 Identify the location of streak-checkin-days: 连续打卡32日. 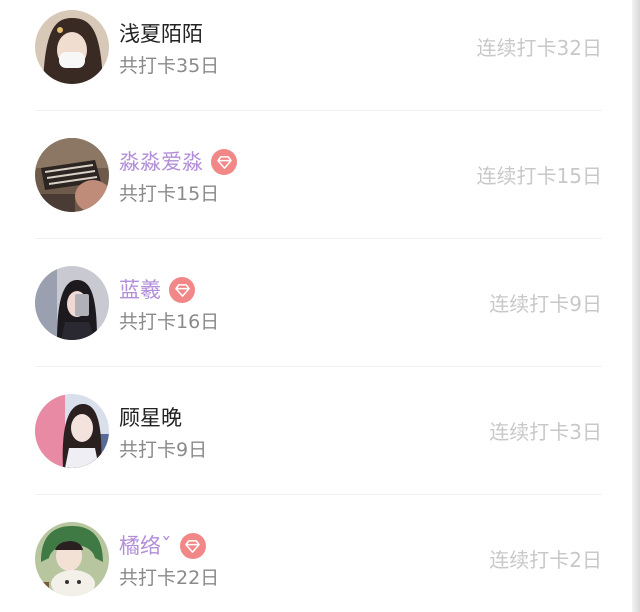
(539, 48).